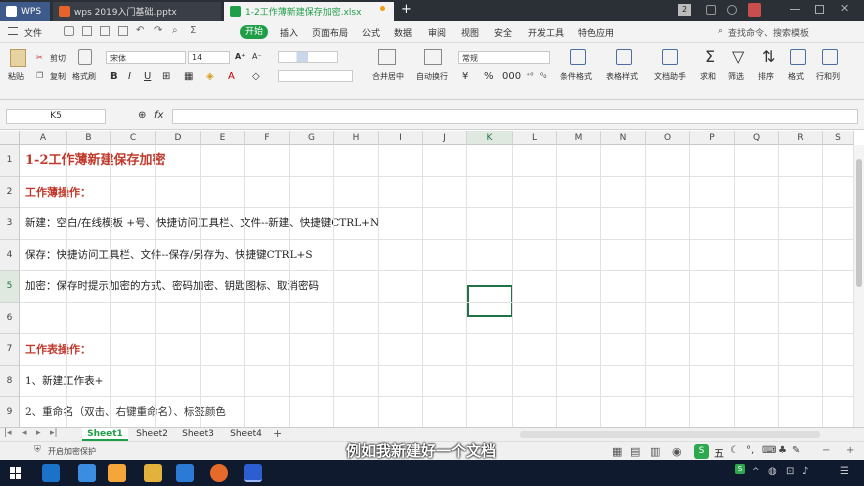 Image resolution: width=864 pixels, height=486 pixels. I want to click on select-all-corner, so click(10, 138).